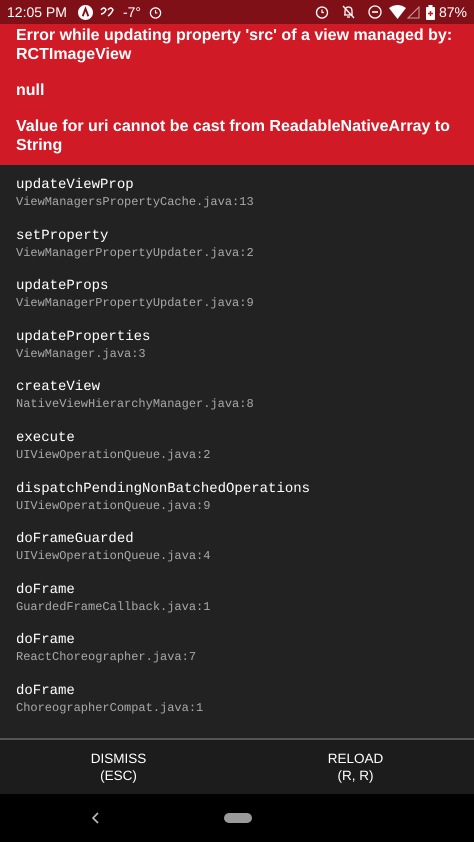 The height and width of the screenshot is (842, 474). Describe the element at coordinates (237, 350) in the screenshot. I see `stack-frame: updateProperties ViewManager.java:3` at that location.